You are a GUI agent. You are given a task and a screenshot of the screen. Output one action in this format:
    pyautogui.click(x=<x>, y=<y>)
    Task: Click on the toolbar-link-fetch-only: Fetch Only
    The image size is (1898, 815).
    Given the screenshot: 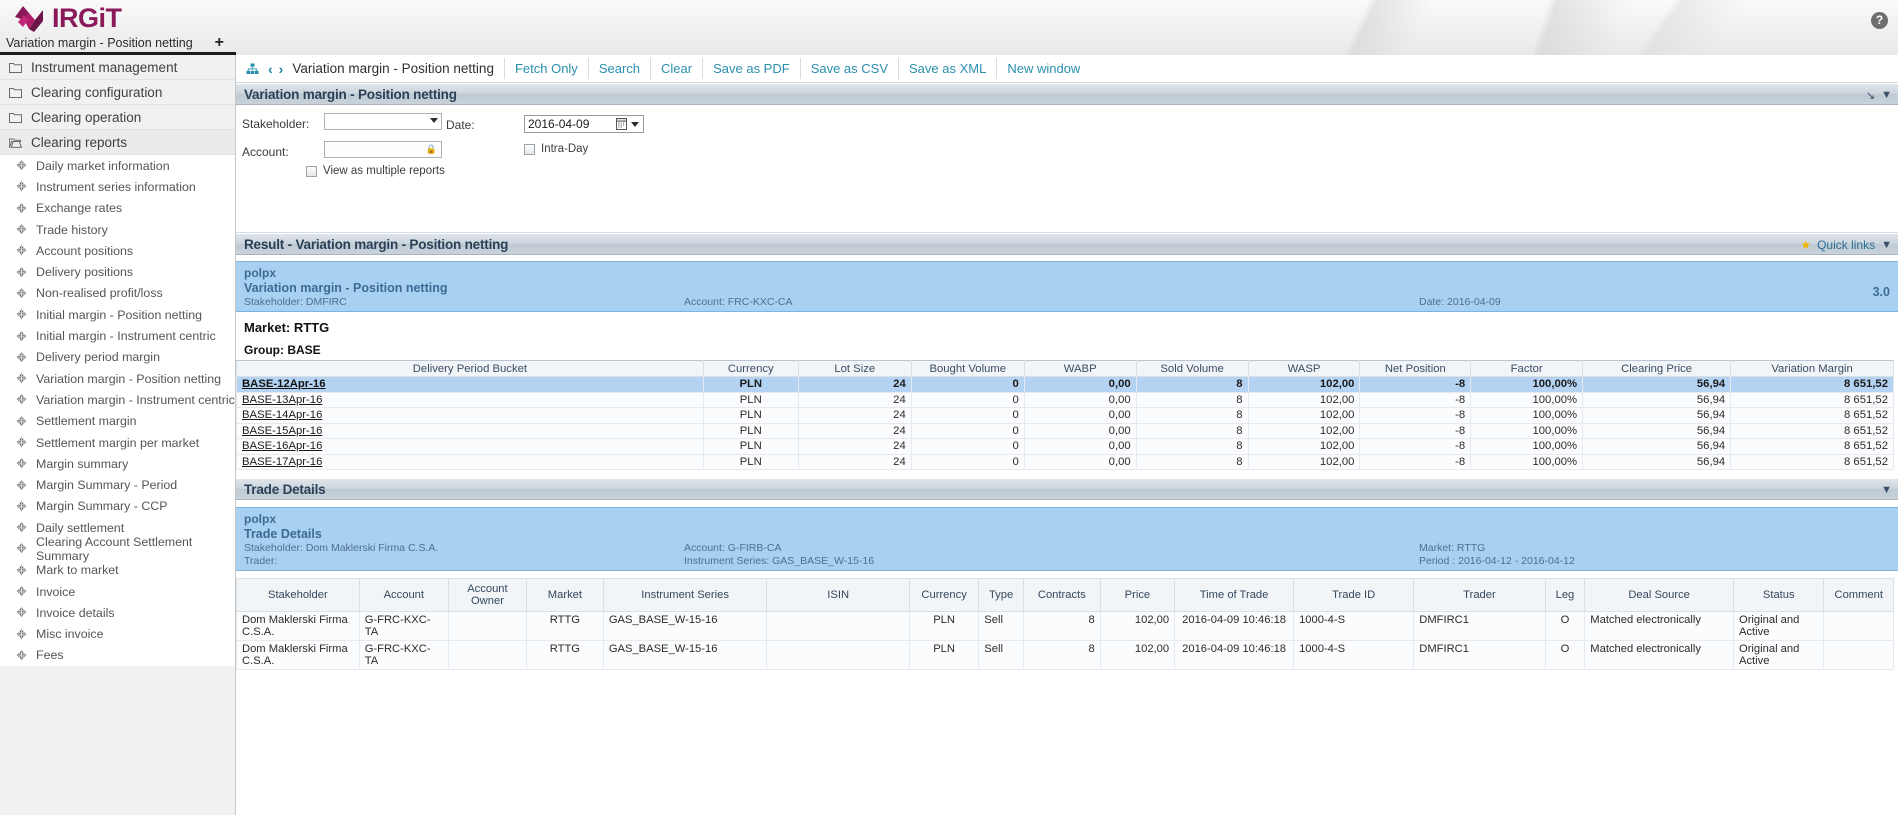 What is the action you would take?
    pyautogui.click(x=545, y=68)
    